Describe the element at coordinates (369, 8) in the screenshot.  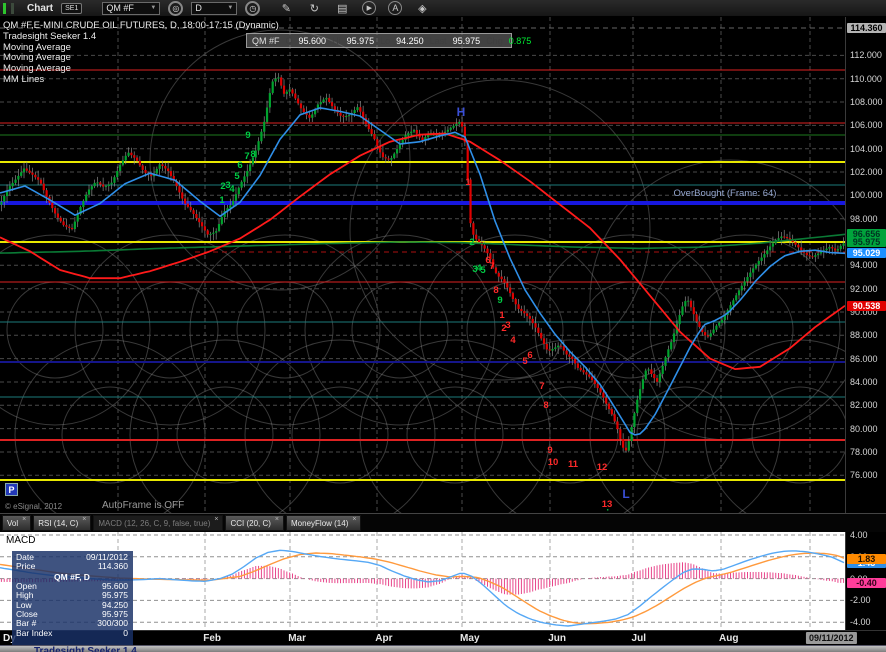
I see `play-icon: ▶` at that location.